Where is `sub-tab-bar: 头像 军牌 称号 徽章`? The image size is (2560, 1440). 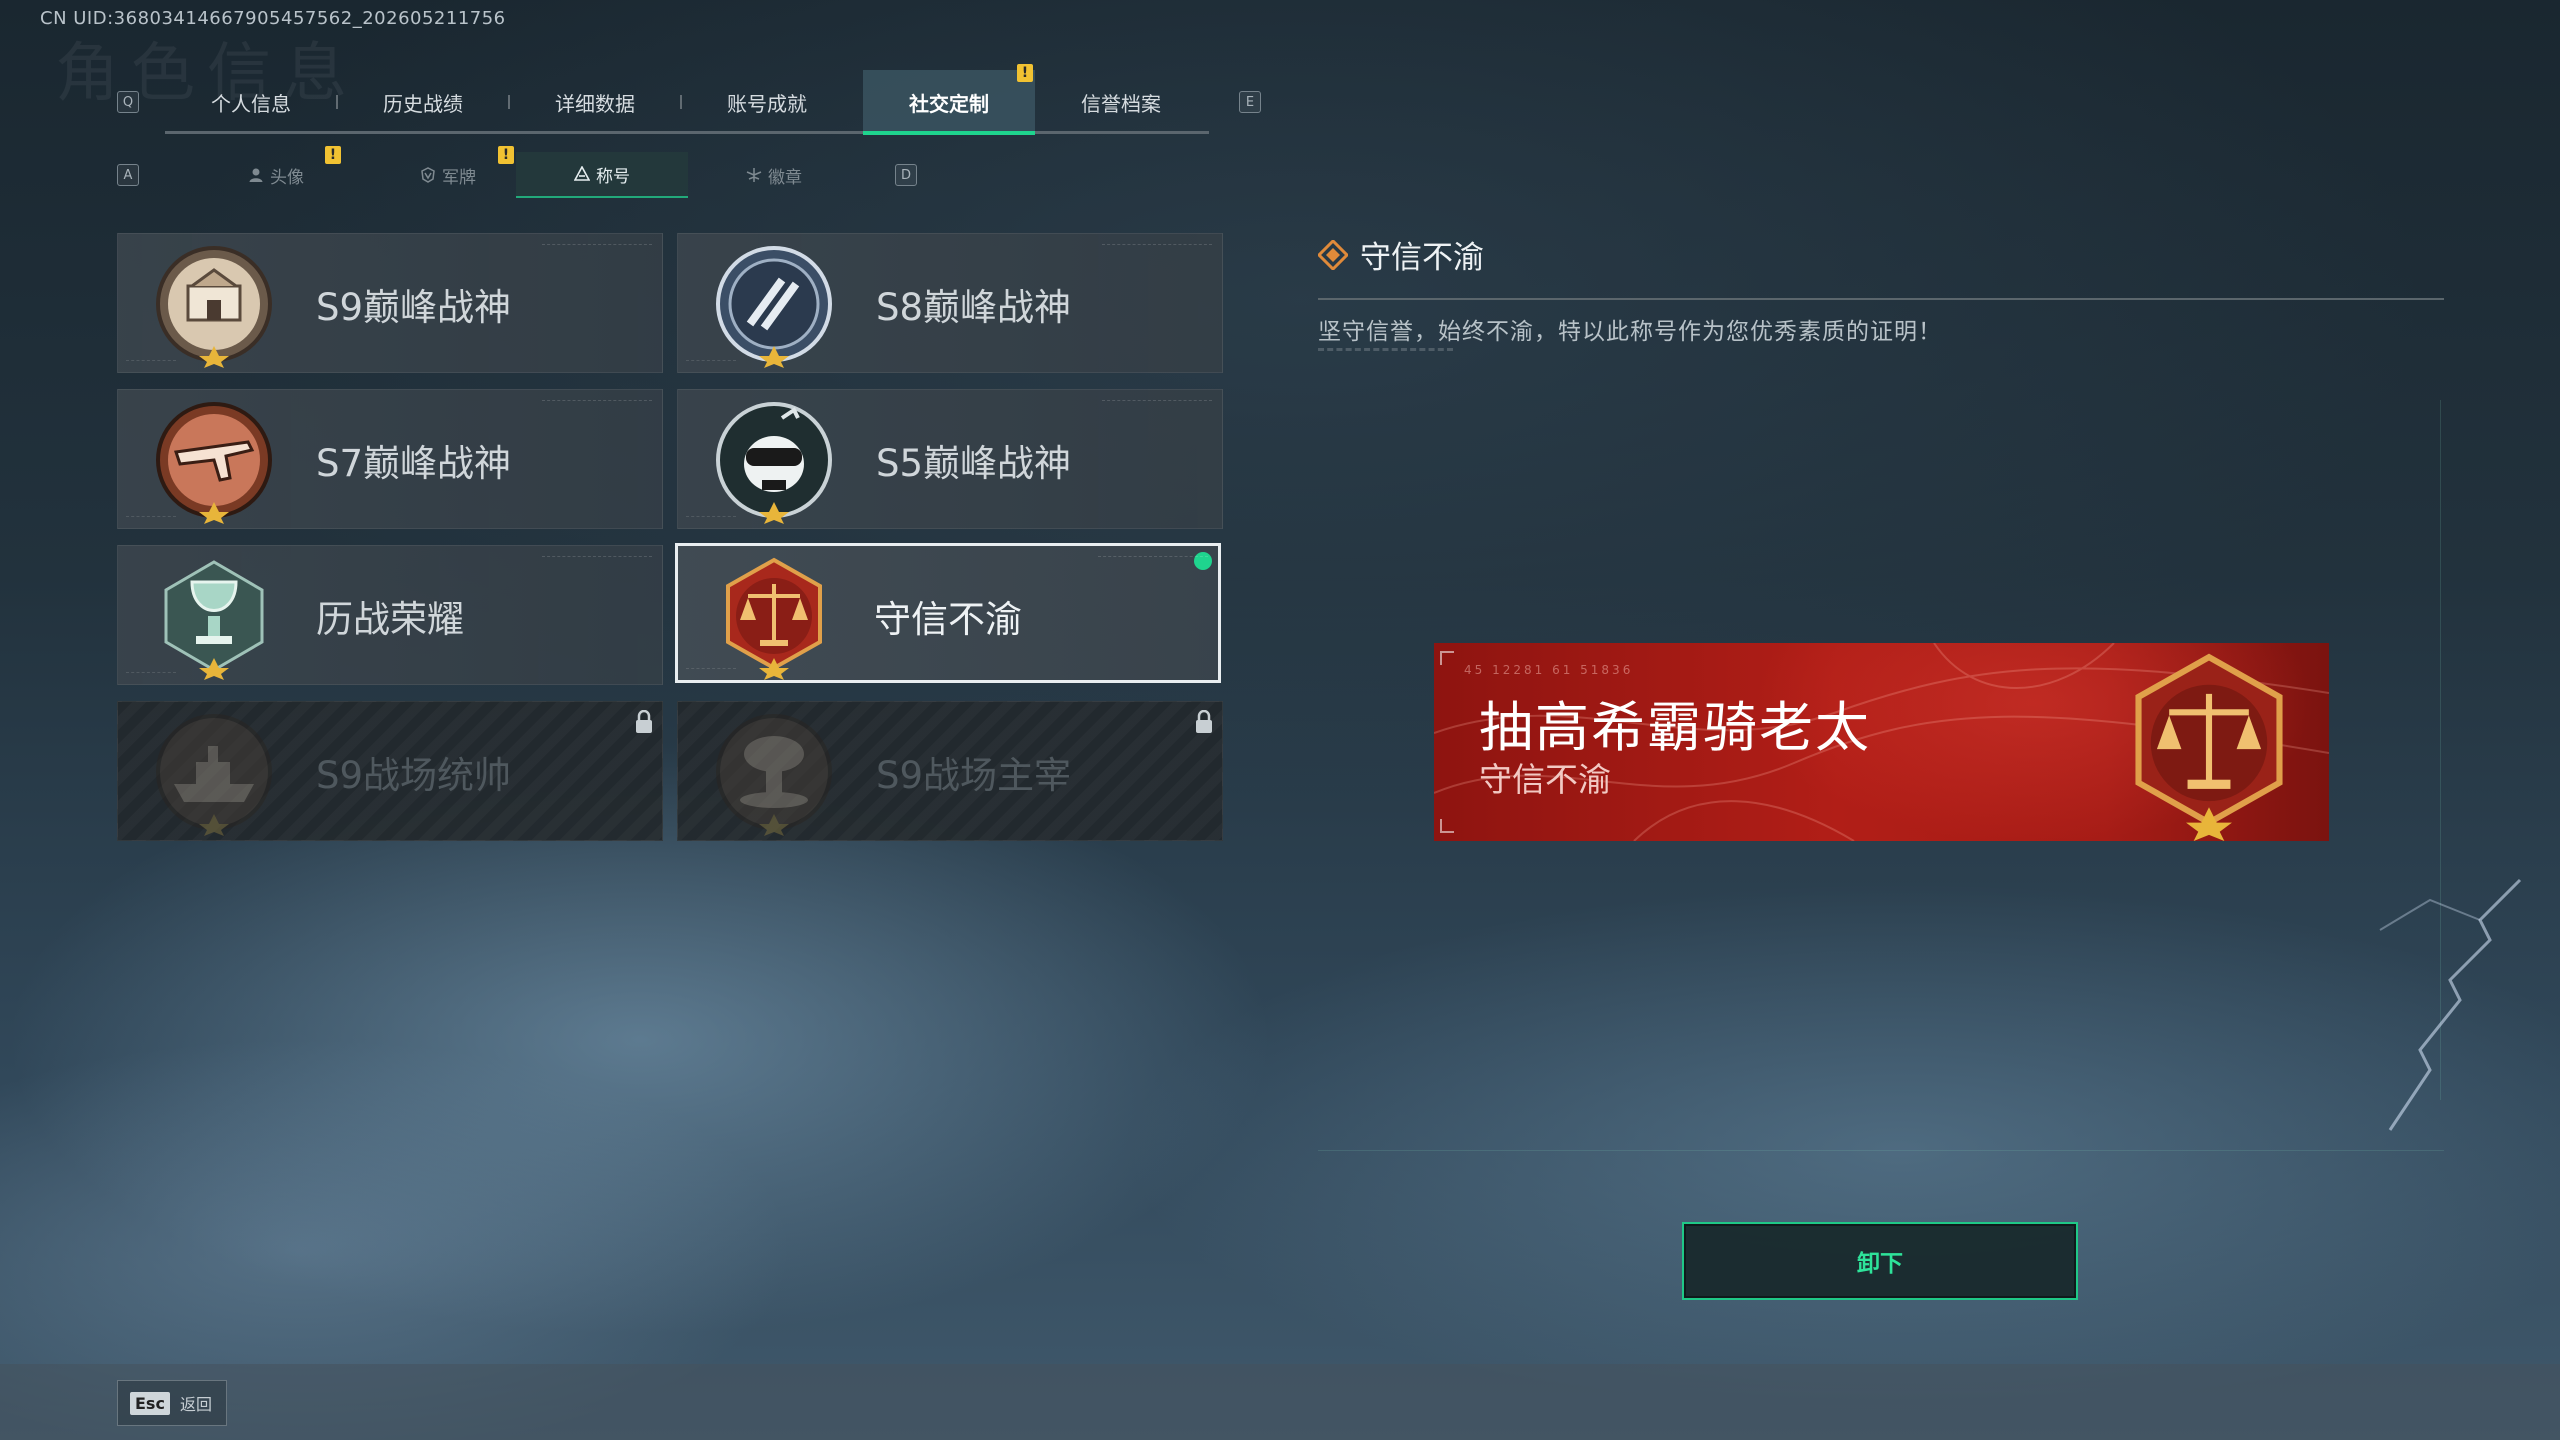 sub-tab-bar: 头像 军牌 称号 徽章 is located at coordinates (530, 175).